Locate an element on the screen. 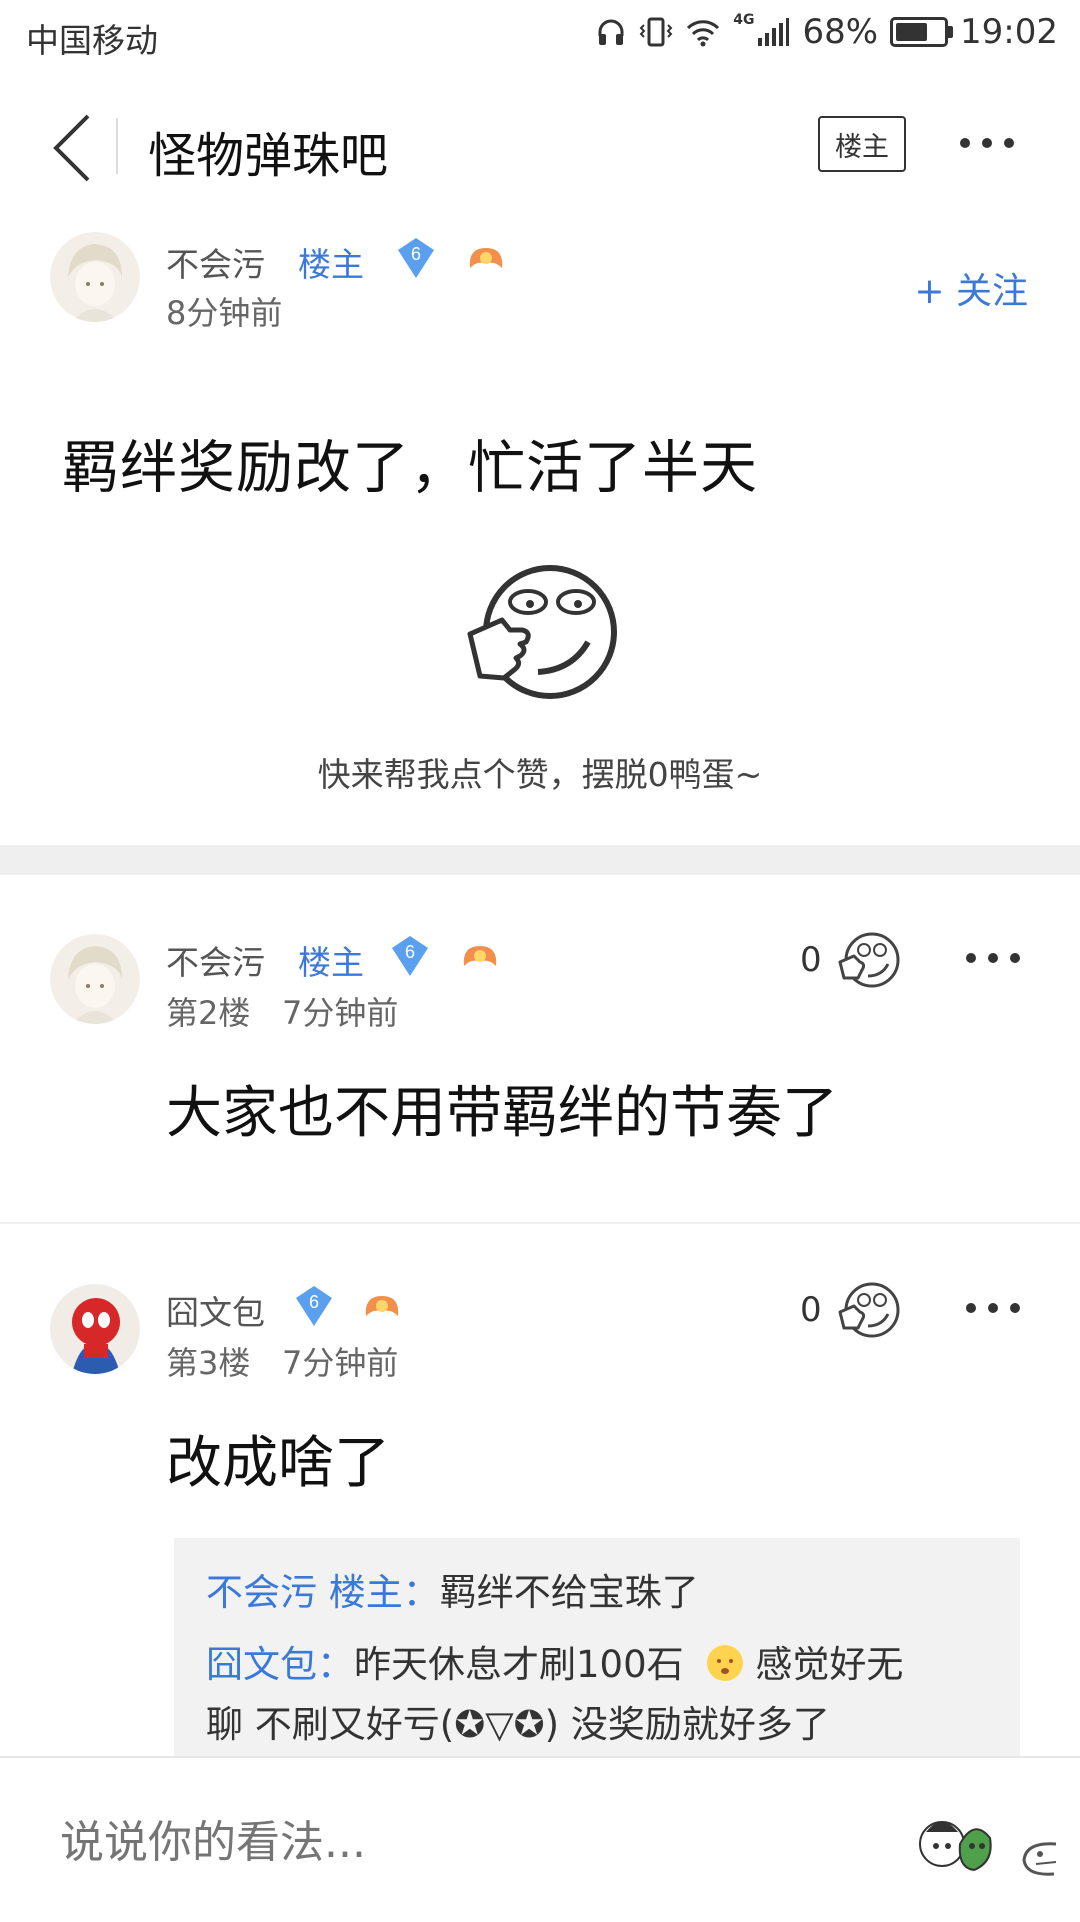  signal-icon is located at coordinates (774, 32).